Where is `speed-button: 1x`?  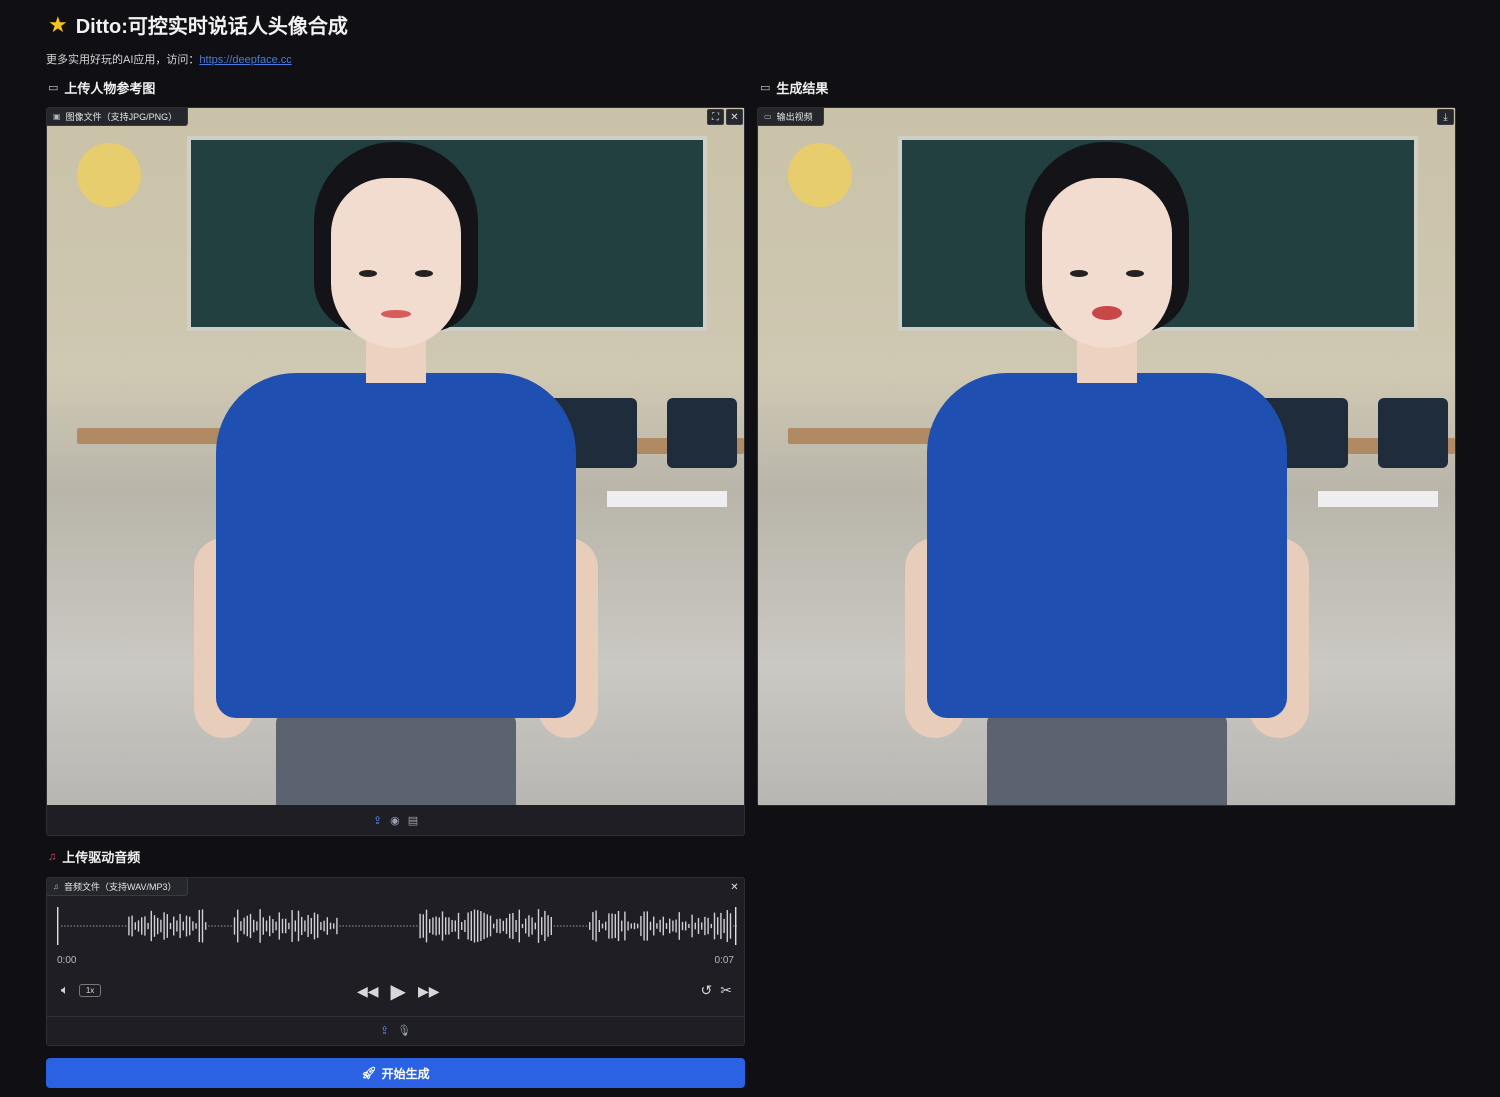 speed-button: 1x is located at coordinates (90, 990).